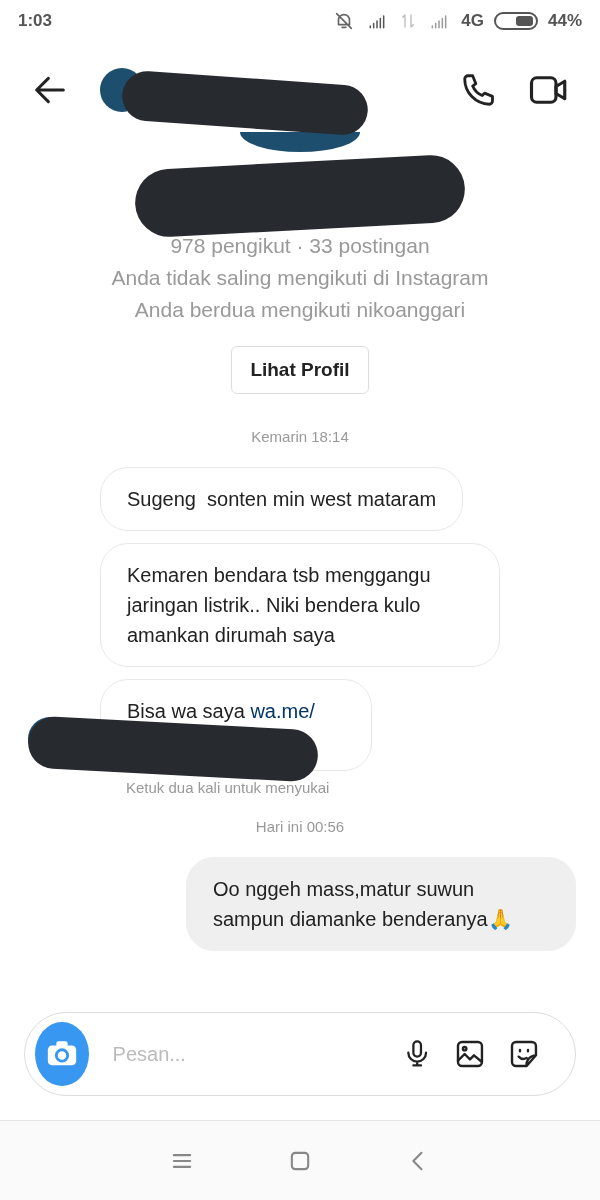 This screenshot has height=1200, width=600. What do you see at coordinates (300, 246) in the screenshot?
I see `profile-stats: 978 pengikut · 33 postingan` at bounding box center [300, 246].